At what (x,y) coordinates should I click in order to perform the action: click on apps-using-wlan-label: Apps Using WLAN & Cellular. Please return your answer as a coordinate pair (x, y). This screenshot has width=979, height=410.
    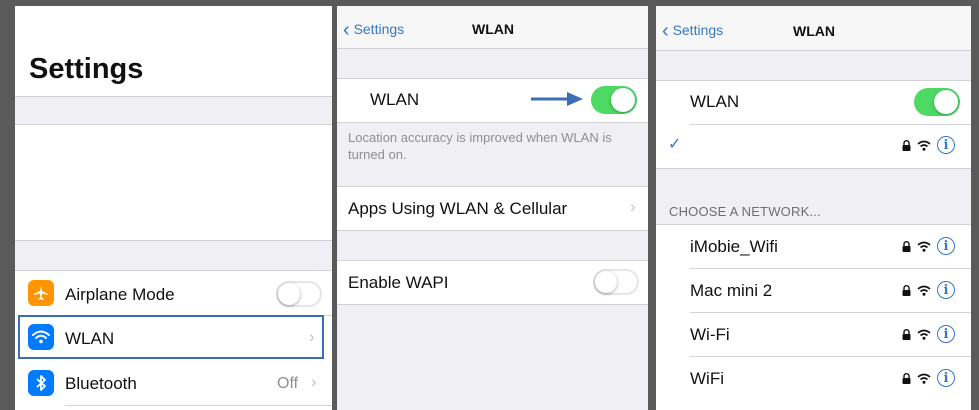
    Looking at the image, I should click on (458, 208).